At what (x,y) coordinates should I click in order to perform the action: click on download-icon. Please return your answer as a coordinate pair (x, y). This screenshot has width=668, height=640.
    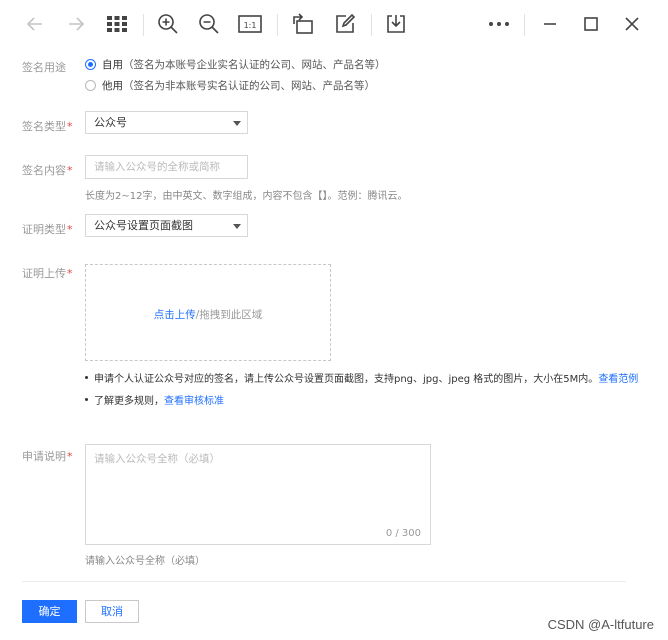
    Looking at the image, I should click on (396, 24).